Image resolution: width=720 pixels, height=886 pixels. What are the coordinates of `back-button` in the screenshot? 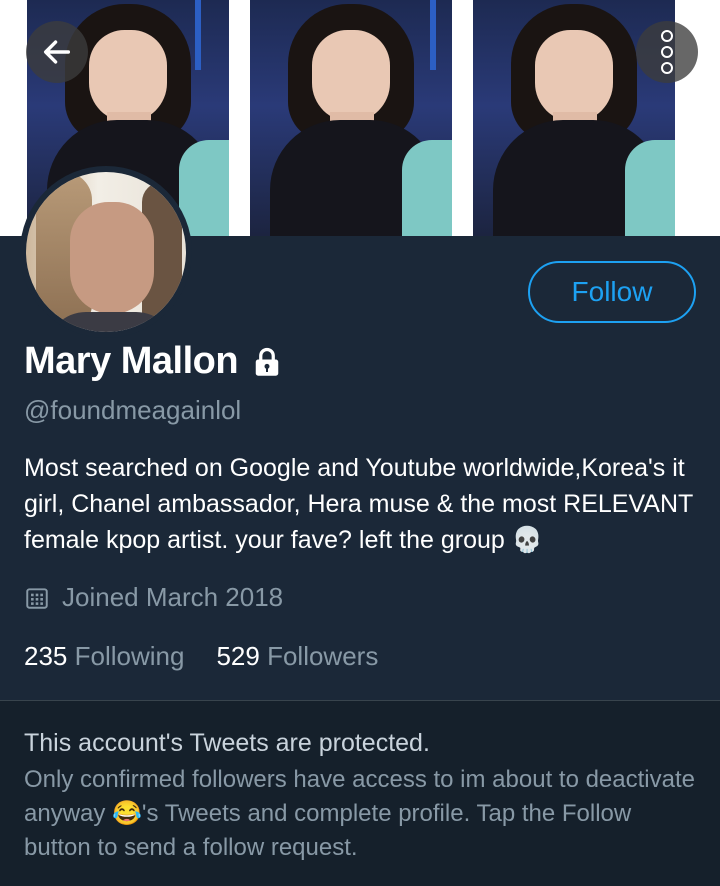 It's located at (57, 52).